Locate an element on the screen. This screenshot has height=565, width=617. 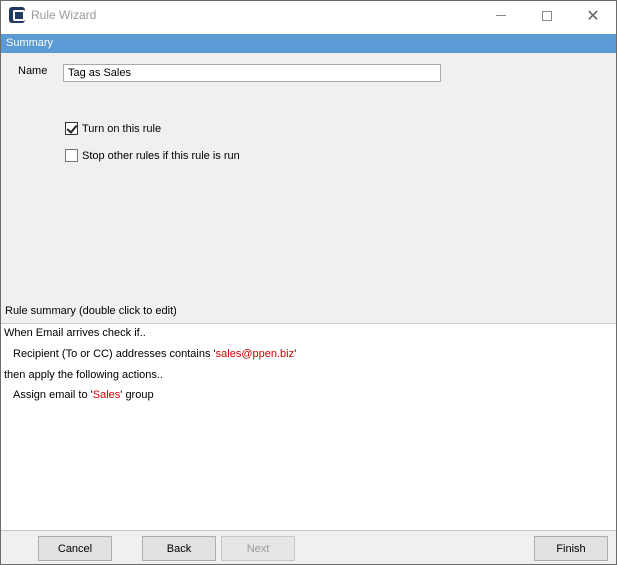
summary-action: Assign email to 'Sales' group is located at coordinates (83, 395).